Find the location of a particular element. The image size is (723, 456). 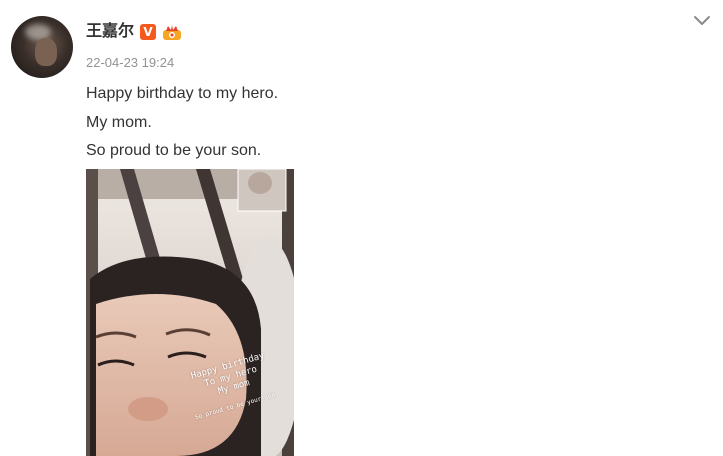

author-row: 王嘉尔 V is located at coordinates (134, 32).